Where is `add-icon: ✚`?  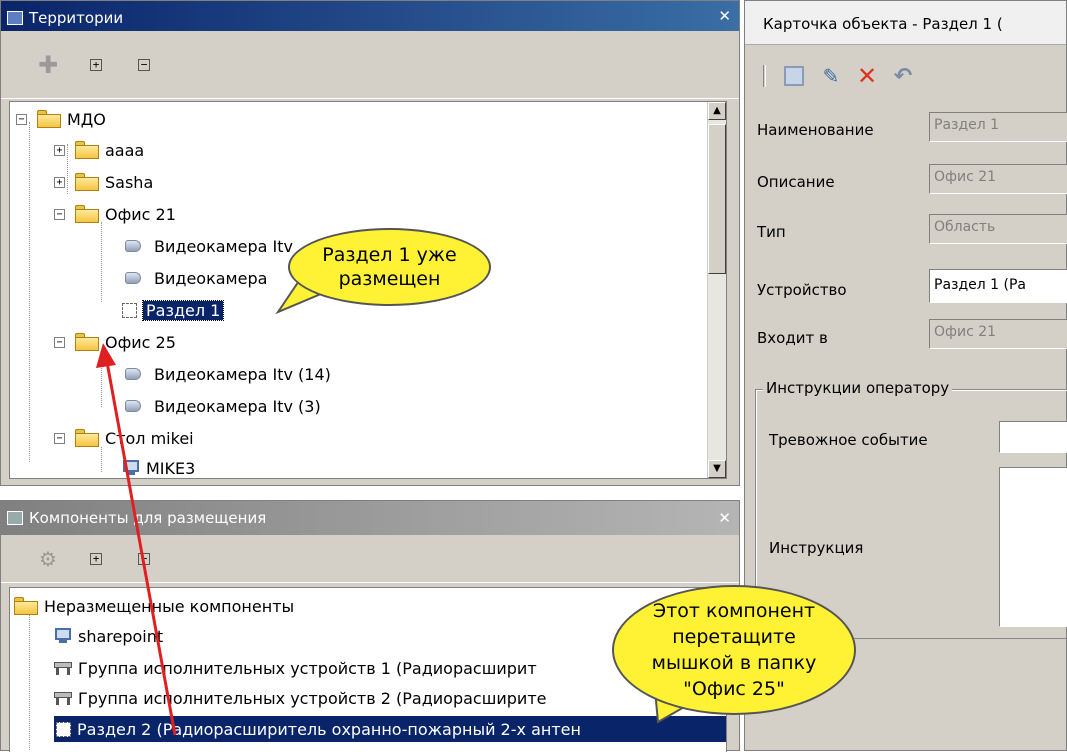 add-icon: ✚ is located at coordinates (48, 65).